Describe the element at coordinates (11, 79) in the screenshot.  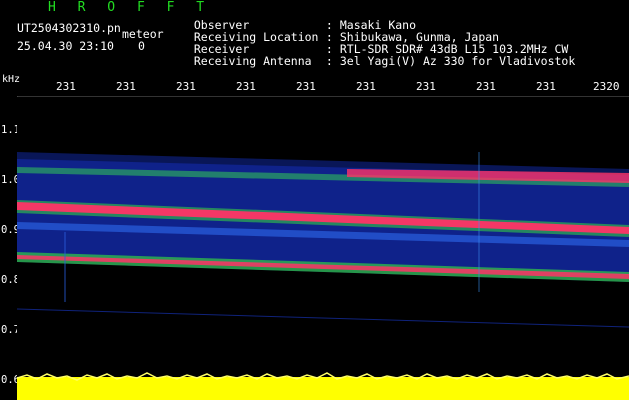
I see `y-axis-unit: kHz` at that location.